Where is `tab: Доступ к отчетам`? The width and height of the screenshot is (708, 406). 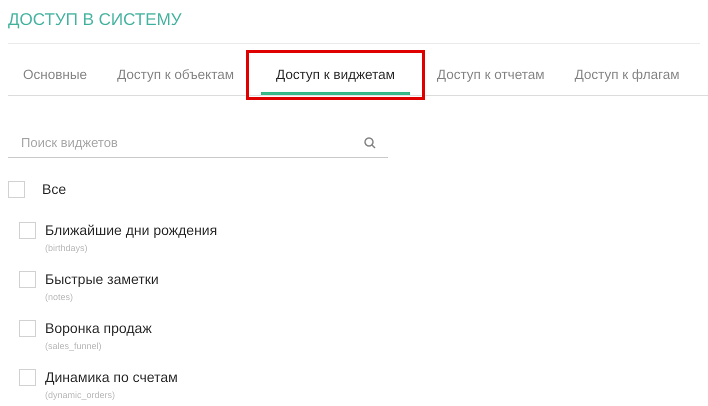 tab: Доступ к отчетам is located at coordinates (491, 76).